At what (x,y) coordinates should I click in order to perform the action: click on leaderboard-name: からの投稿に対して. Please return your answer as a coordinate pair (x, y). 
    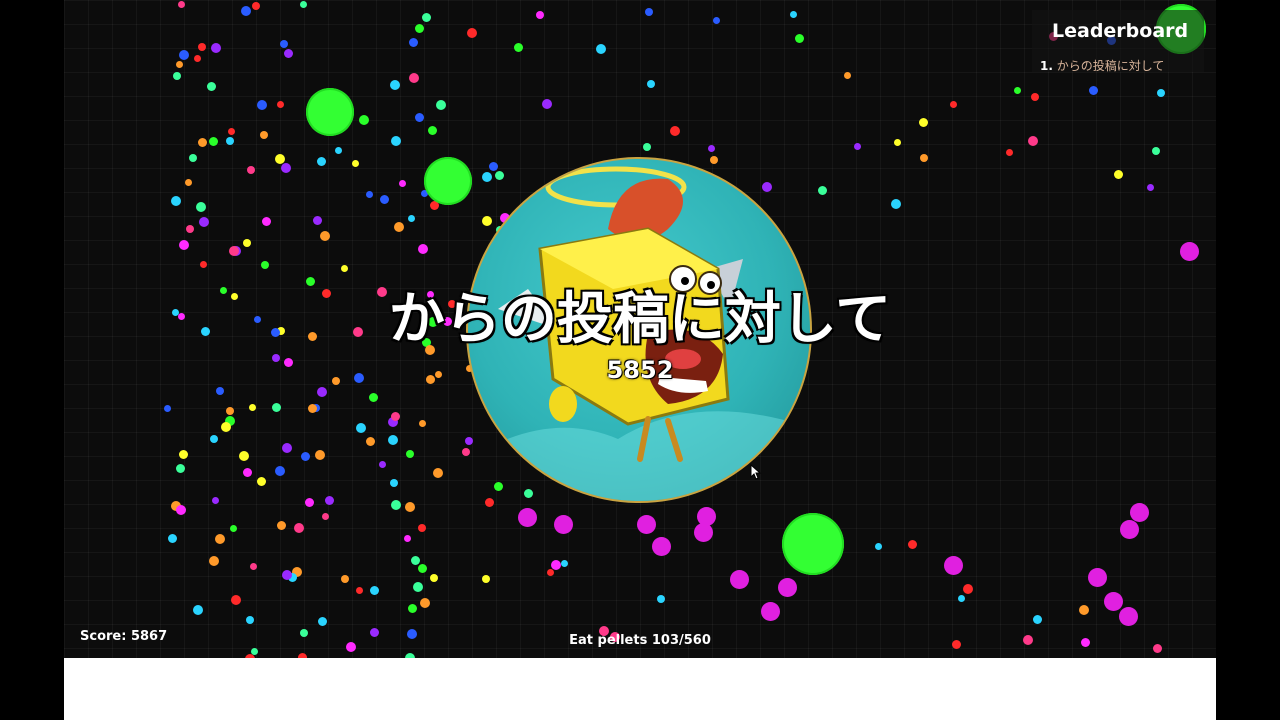
    Looking at the image, I should click on (1110, 66).